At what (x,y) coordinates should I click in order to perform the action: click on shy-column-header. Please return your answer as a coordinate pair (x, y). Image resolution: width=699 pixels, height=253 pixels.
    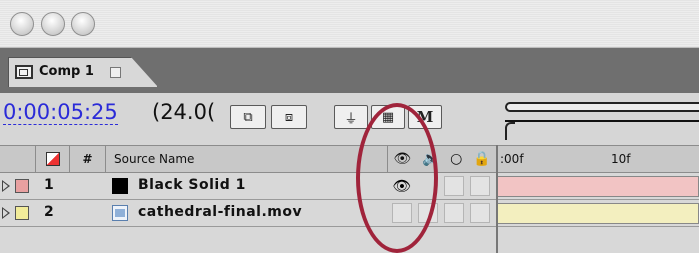
    Looking at the image, I should click on (53, 159).